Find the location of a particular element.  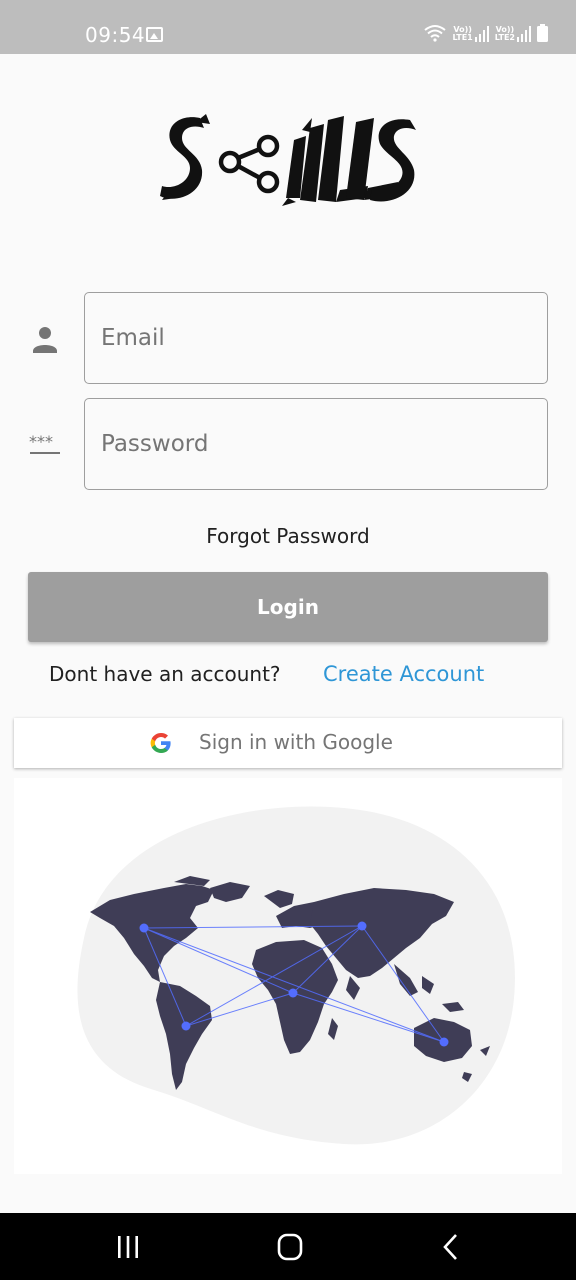

forgot-password-link: Forgot Password is located at coordinates (288, 536).